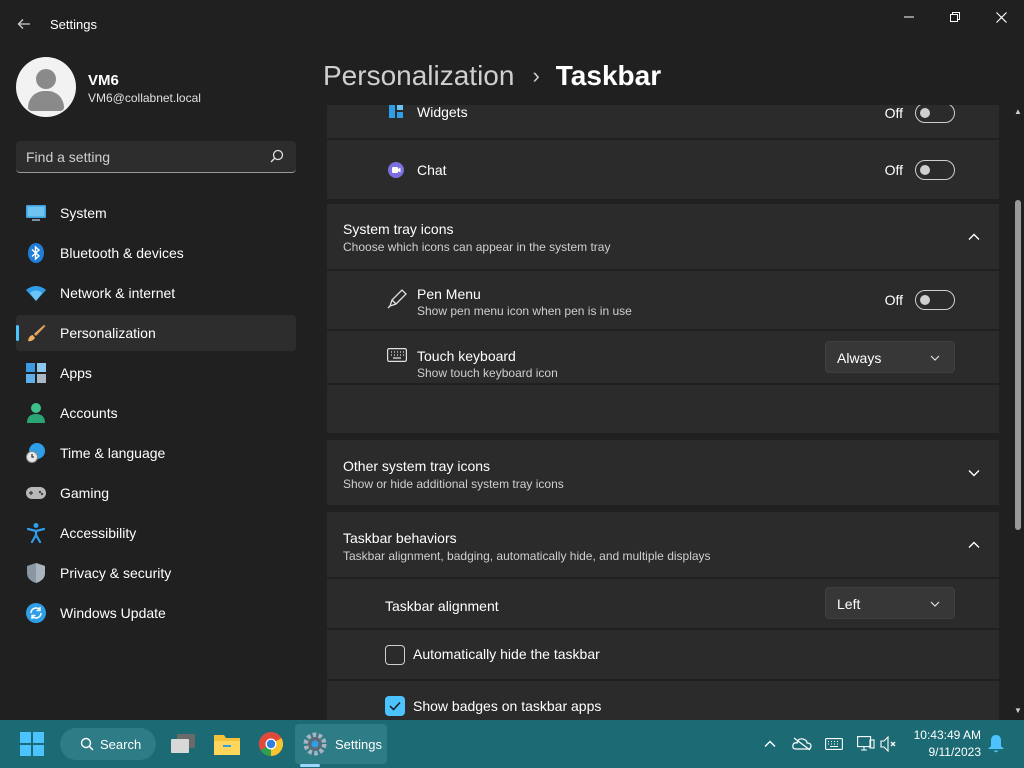 The height and width of the screenshot is (768, 1024). I want to click on user-email: VM6@collabnet.local, so click(144, 98).